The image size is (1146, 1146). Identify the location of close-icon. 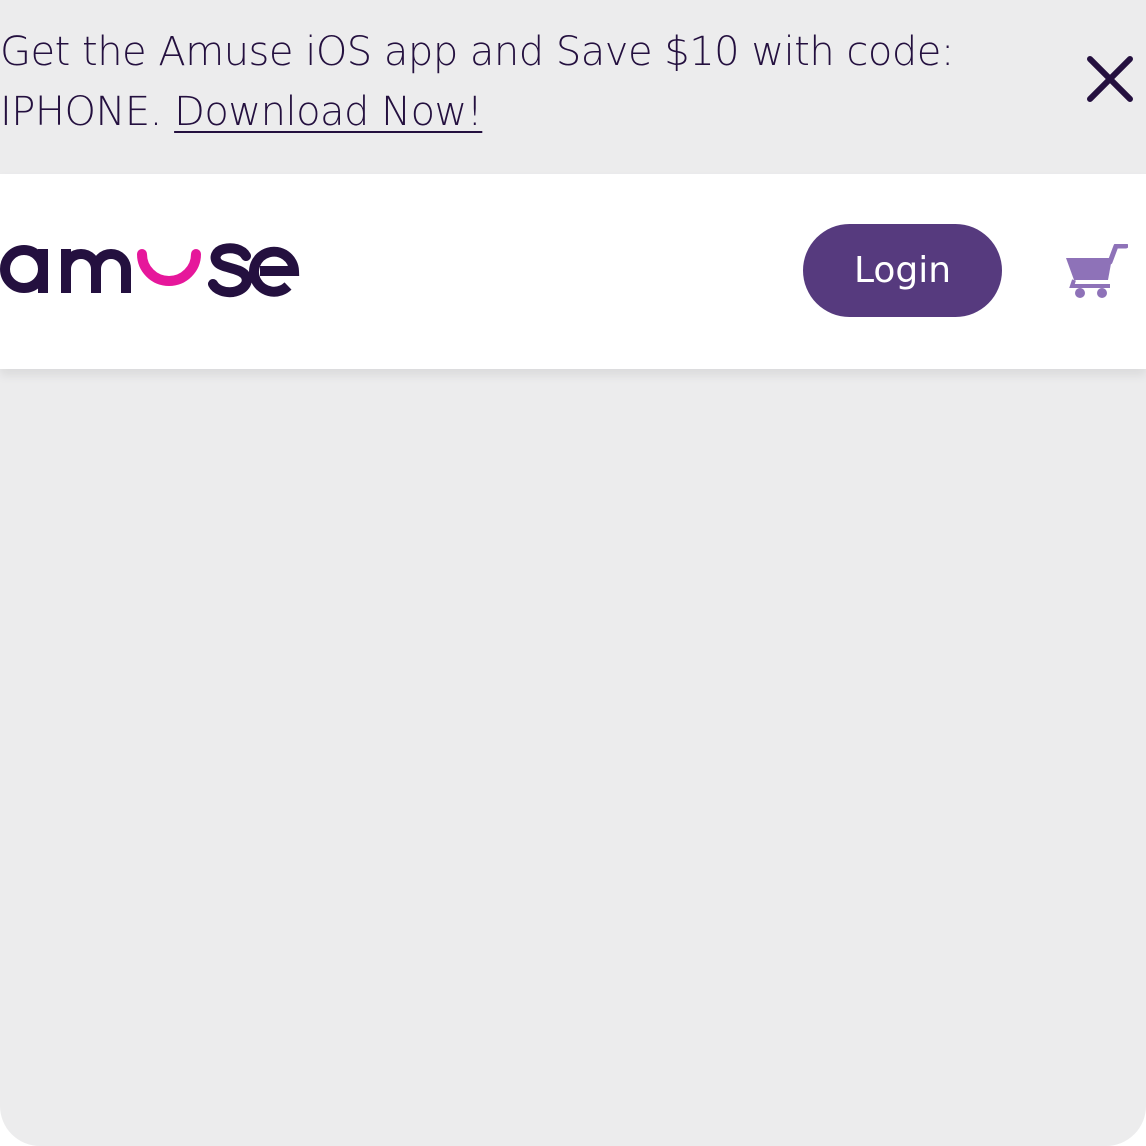
(1110, 79).